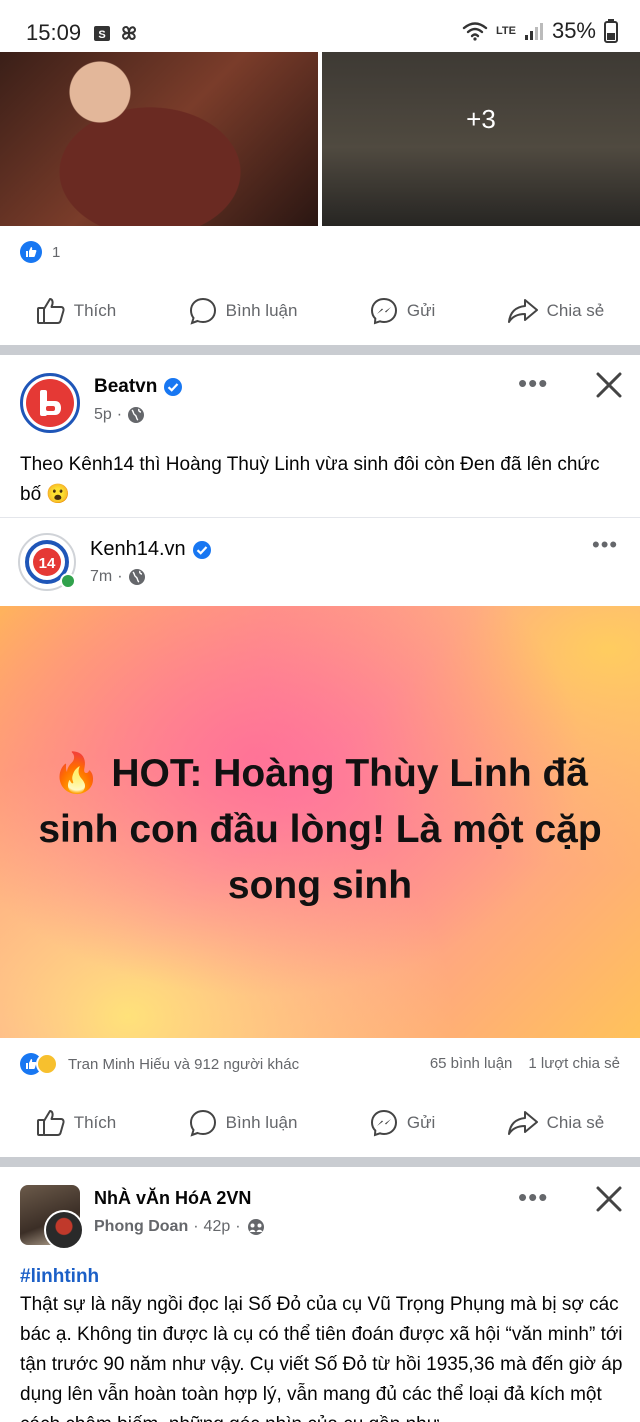 This screenshot has height=1422, width=640. I want to click on shared-post-meta: 7m ·, so click(118, 577).